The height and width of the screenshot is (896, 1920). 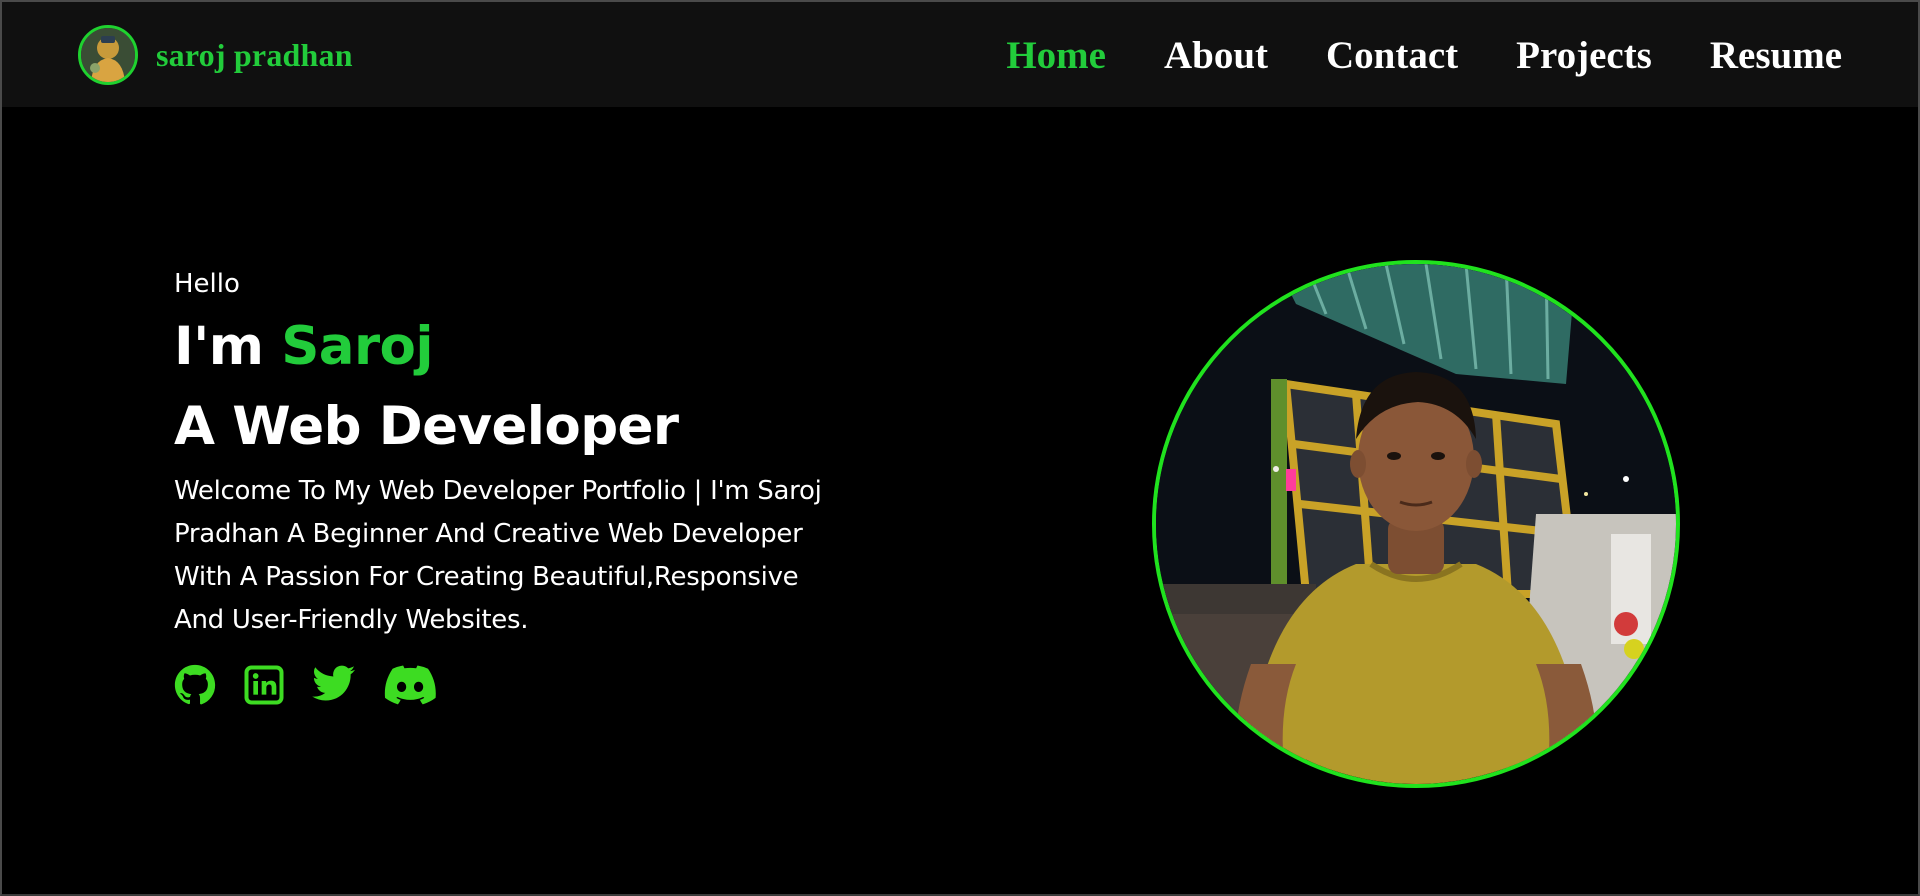 I want to click on hero-greeting: Hello, so click(x=207, y=284).